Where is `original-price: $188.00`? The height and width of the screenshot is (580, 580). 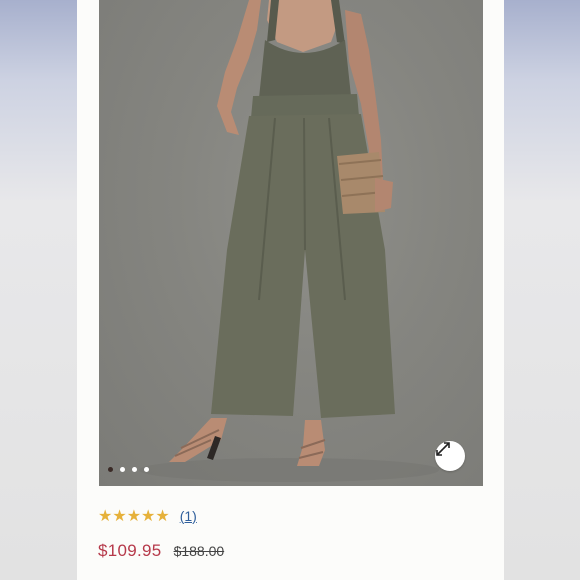
original-price: $188.00 is located at coordinates (199, 551).